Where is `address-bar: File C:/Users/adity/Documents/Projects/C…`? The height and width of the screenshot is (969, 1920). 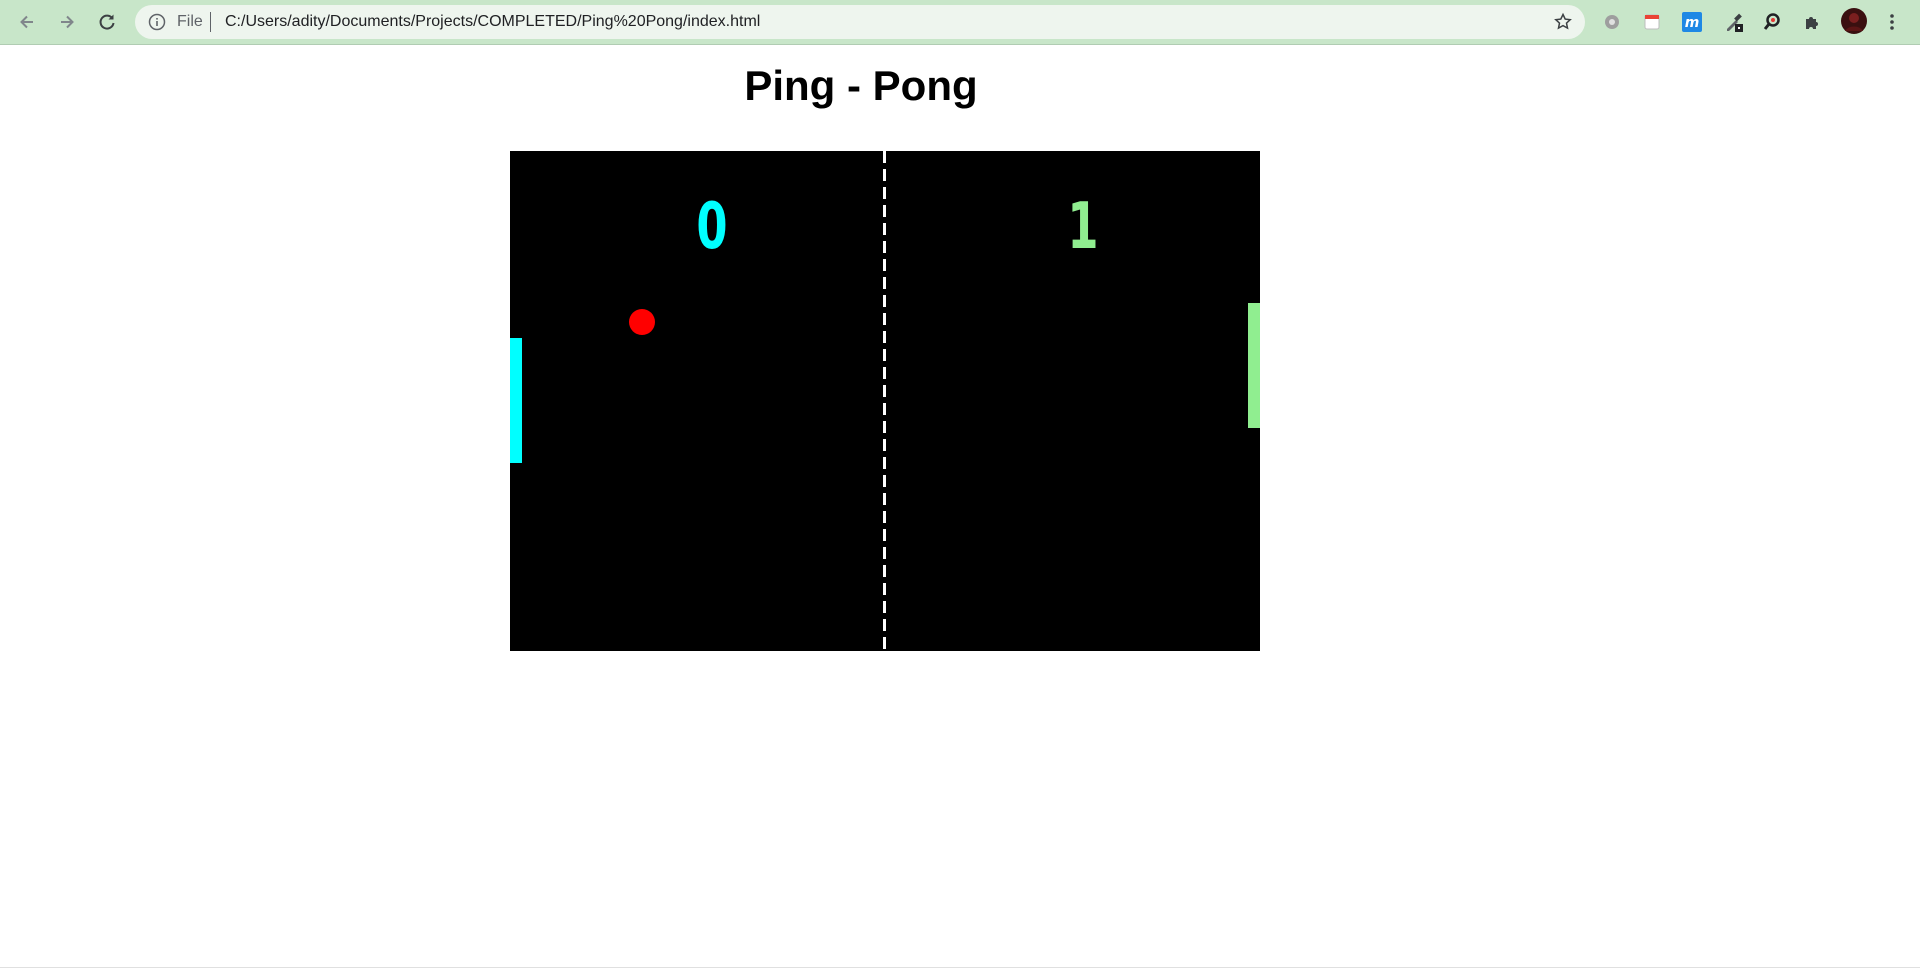
address-bar: File C:/Users/adity/Documents/Projects/C… is located at coordinates (860, 22).